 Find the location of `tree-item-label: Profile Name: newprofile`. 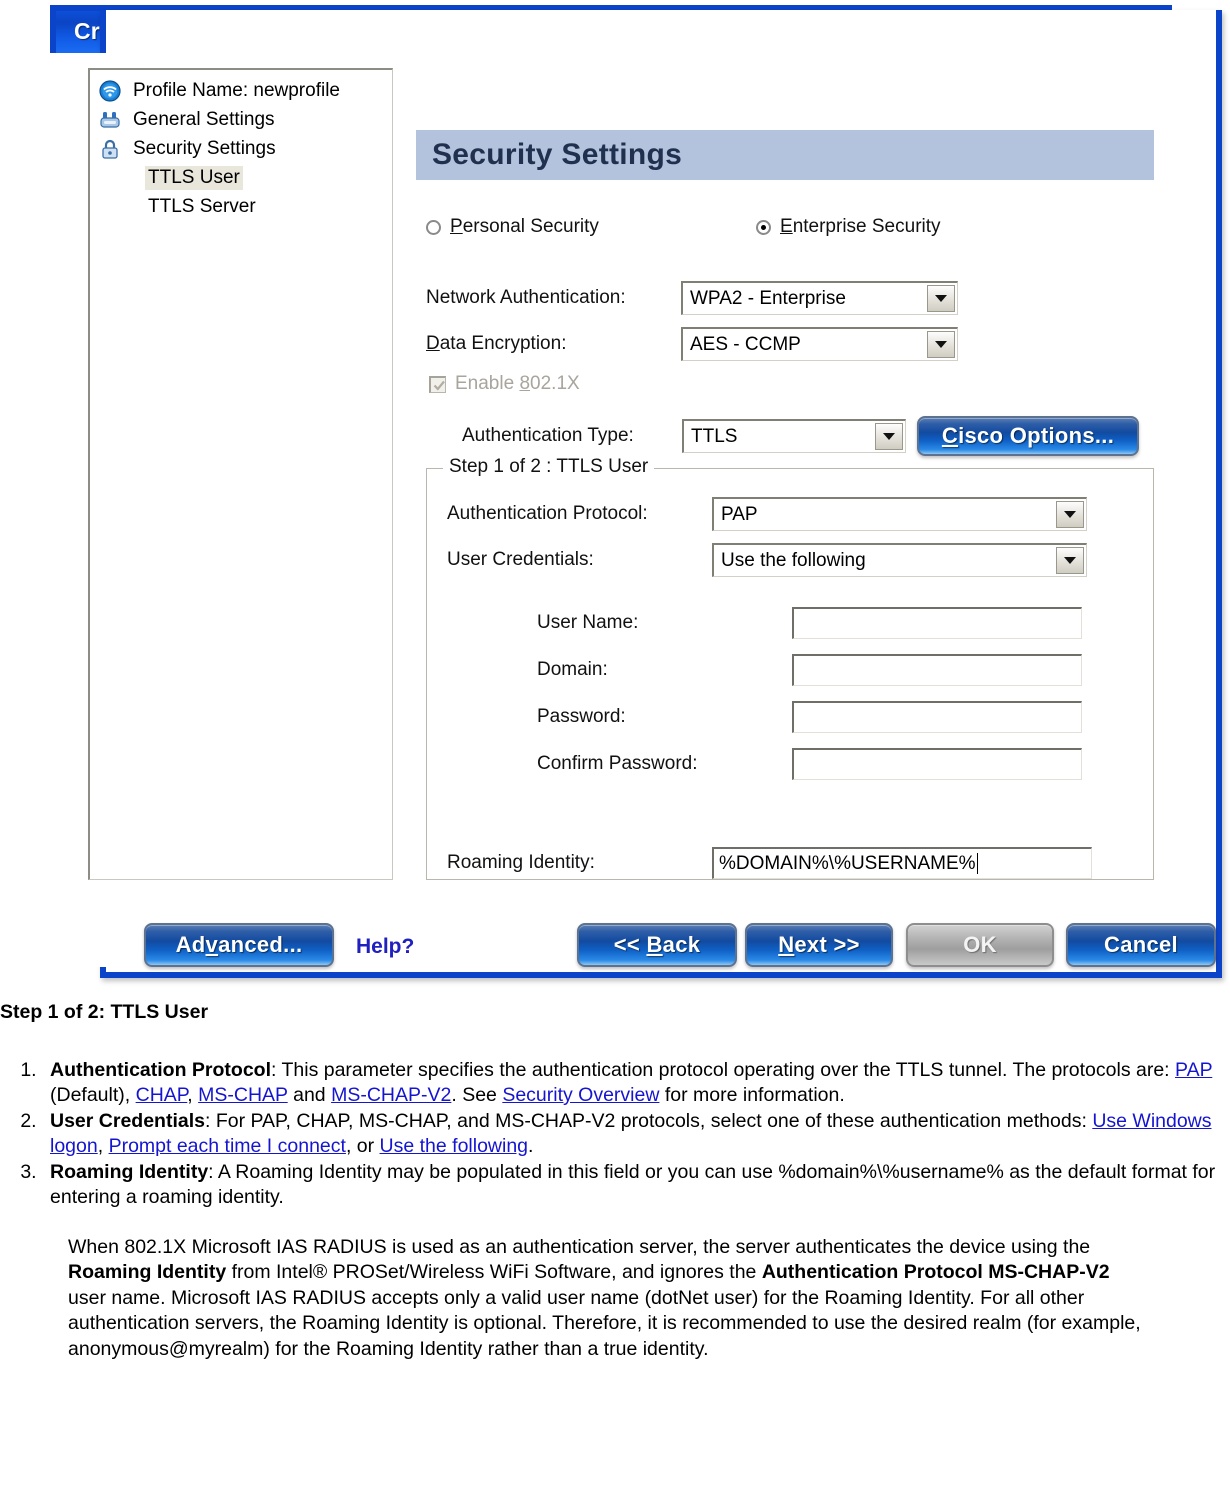

tree-item-label: Profile Name: newprofile is located at coordinates (236, 90).